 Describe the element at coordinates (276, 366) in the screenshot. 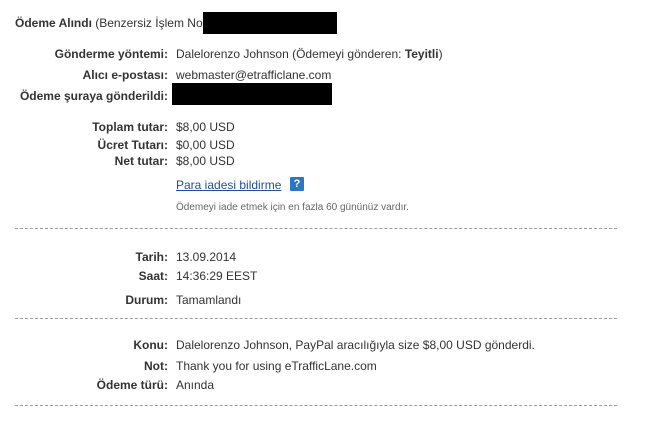

I see `note-value: Thank you for using eTrafficLane.com` at that location.